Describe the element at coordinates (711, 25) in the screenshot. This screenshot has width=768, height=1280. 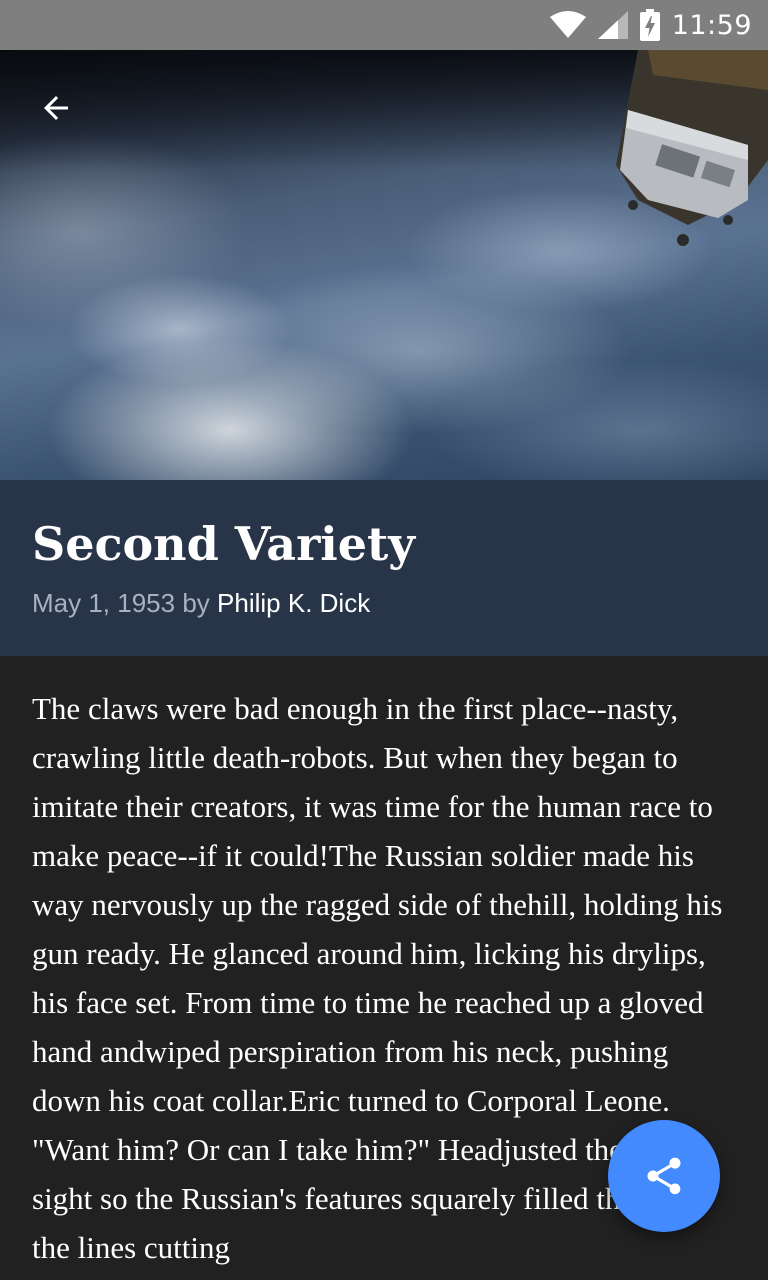
I see `status-time: 11:59` at that location.